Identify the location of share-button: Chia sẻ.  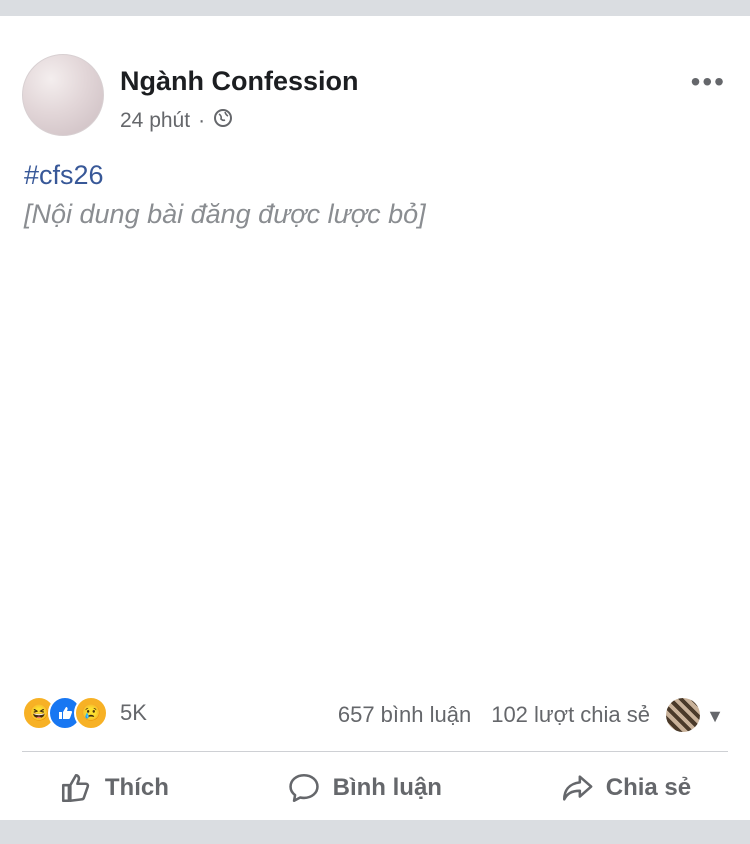
(625, 788).